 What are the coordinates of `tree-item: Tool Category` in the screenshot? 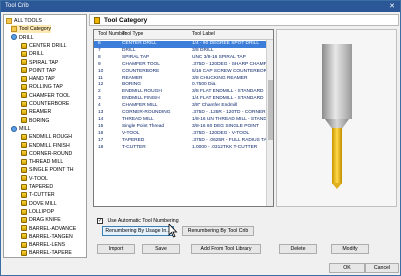 It's located at (31, 29).